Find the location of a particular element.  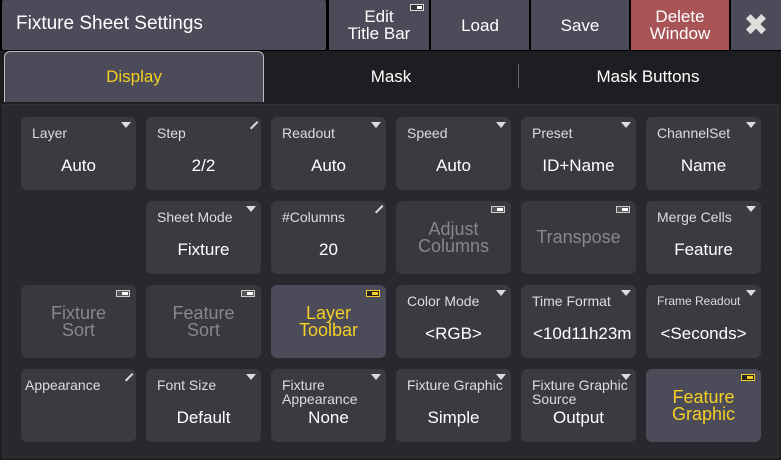

close-button: ✖ is located at coordinates (756, 25).